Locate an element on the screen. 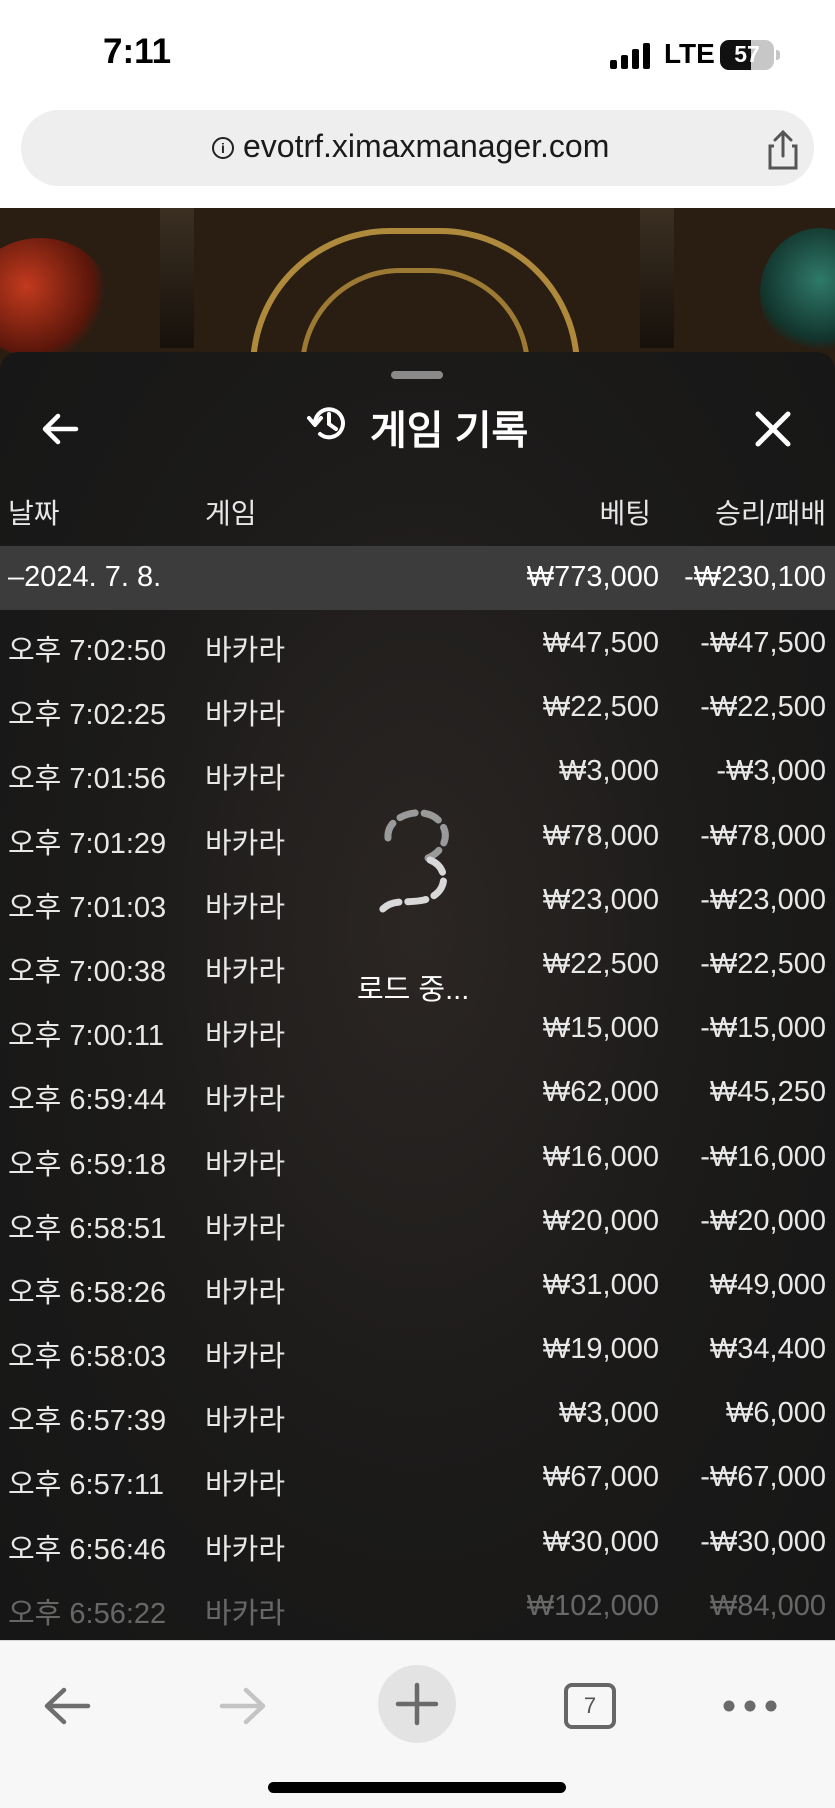 Image resolution: width=835 pixels, height=1808 pixels. table-row: 오후 6:58:51 바카라 ₩20,000 -₩20,000 is located at coordinates (417, 1220).